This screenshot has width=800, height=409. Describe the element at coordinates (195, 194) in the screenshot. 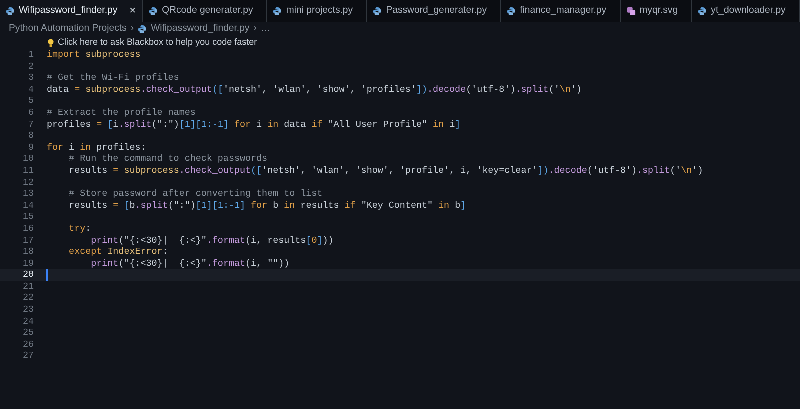

I see `code-line: # Store password after converting them to list` at that location.